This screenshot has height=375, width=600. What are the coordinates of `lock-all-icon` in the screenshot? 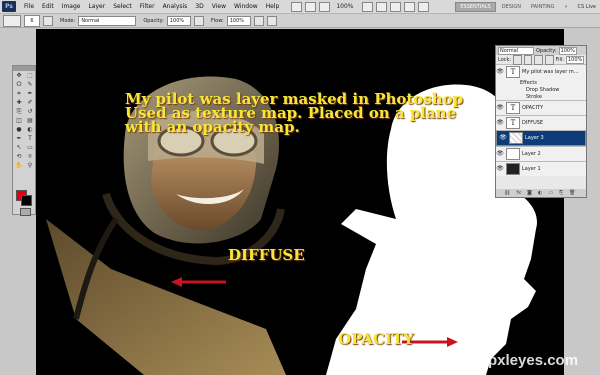 It's located at (549, 59).